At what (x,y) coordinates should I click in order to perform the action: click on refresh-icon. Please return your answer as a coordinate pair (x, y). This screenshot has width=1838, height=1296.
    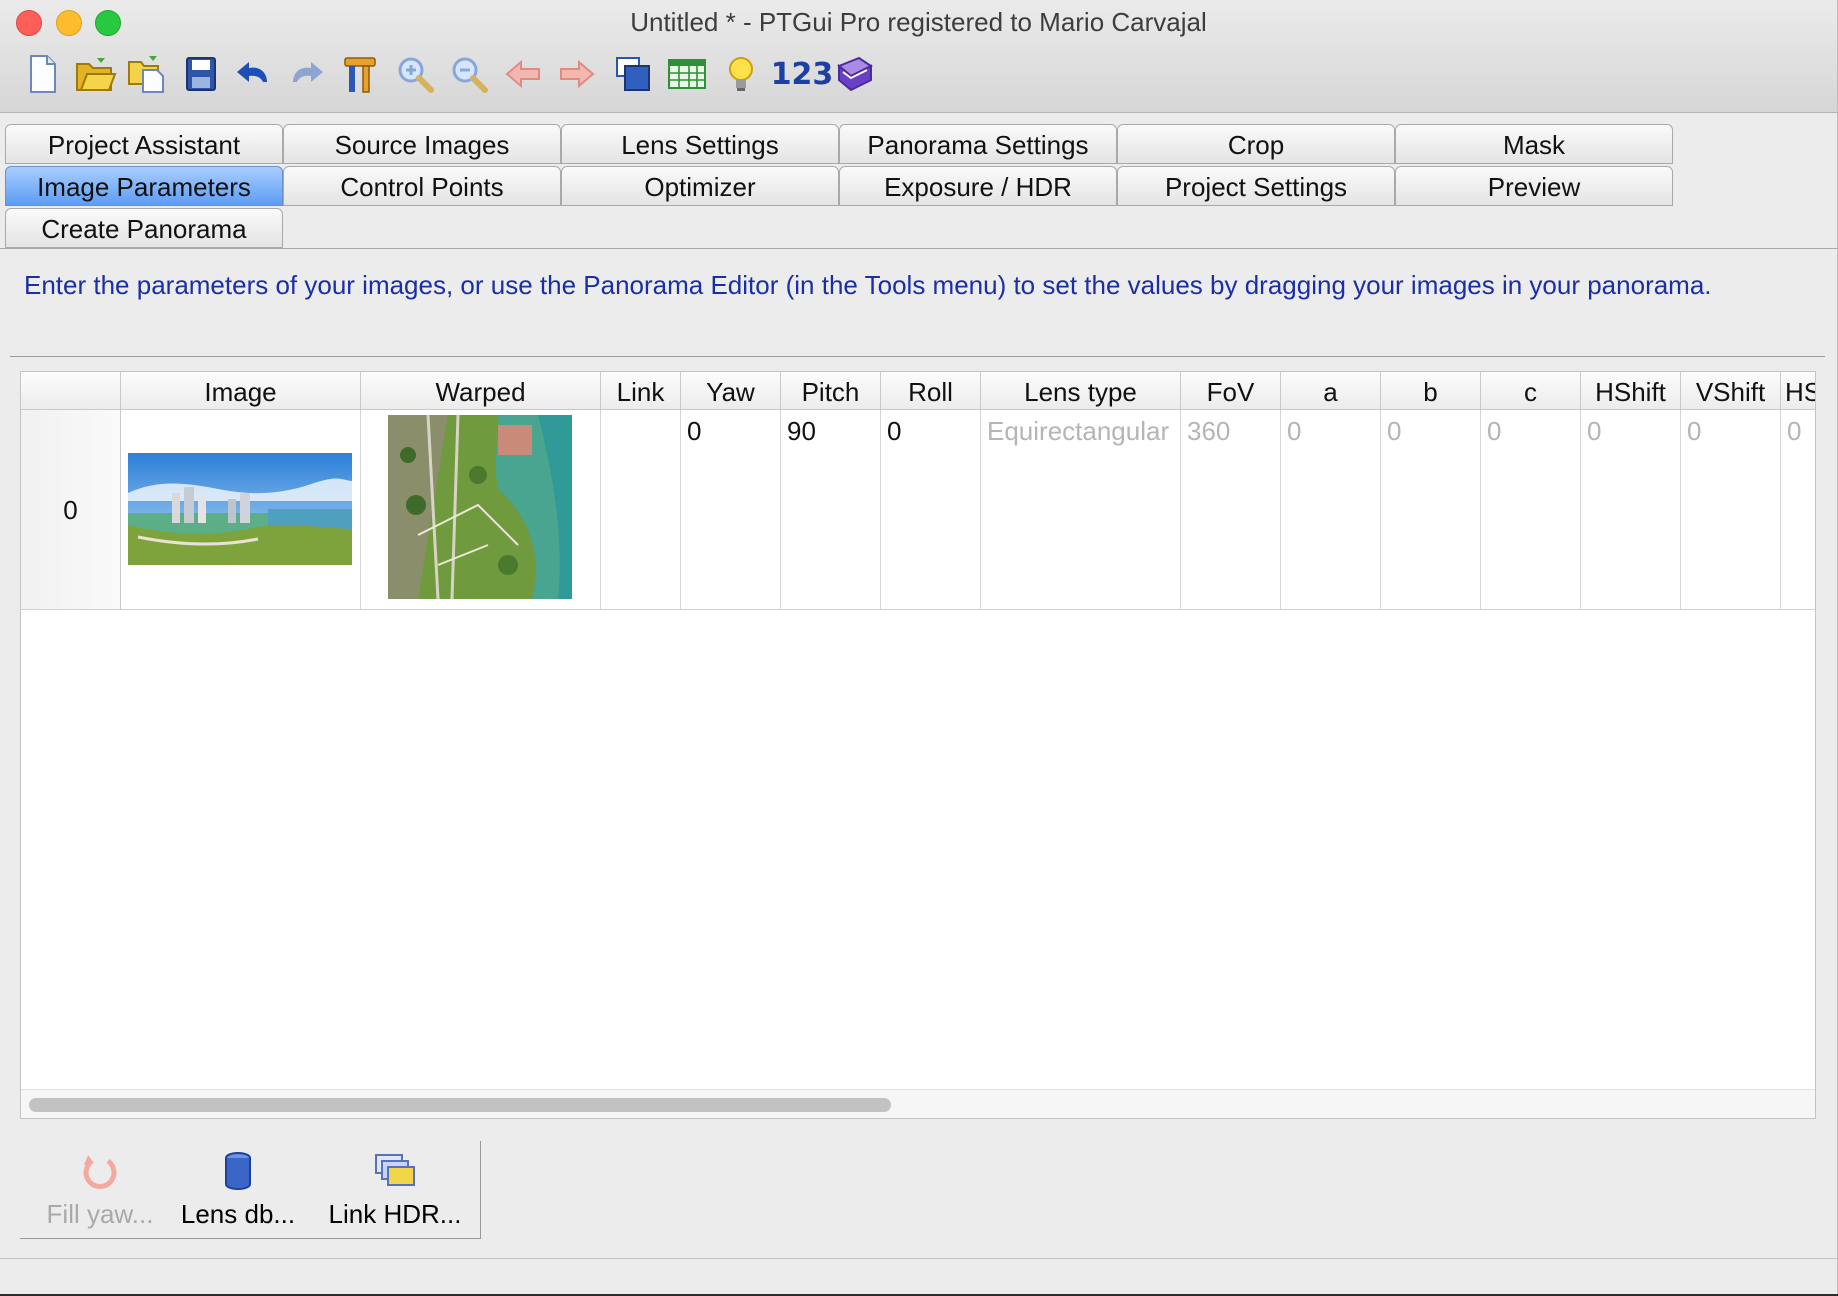
    Looking at the image, I should click on (100, 1166).